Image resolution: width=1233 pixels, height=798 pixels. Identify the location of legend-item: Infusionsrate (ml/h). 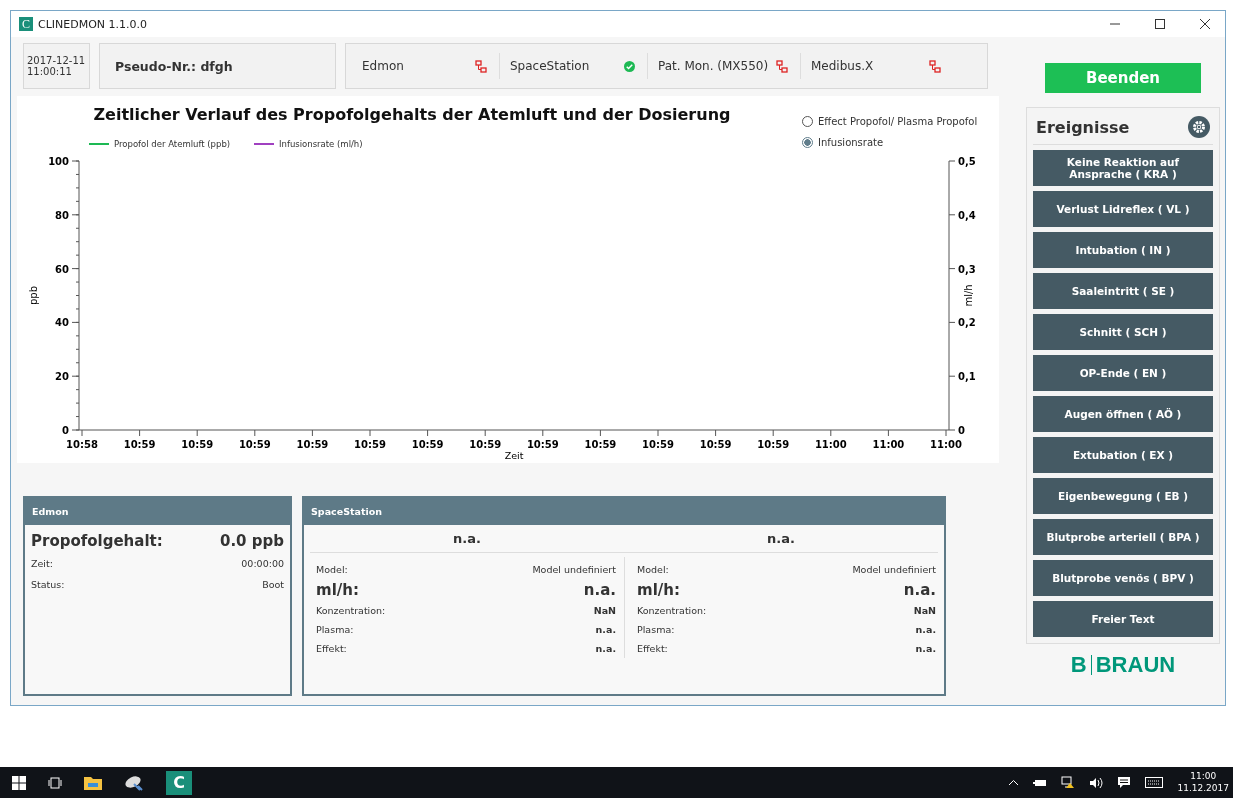
(308, 144).